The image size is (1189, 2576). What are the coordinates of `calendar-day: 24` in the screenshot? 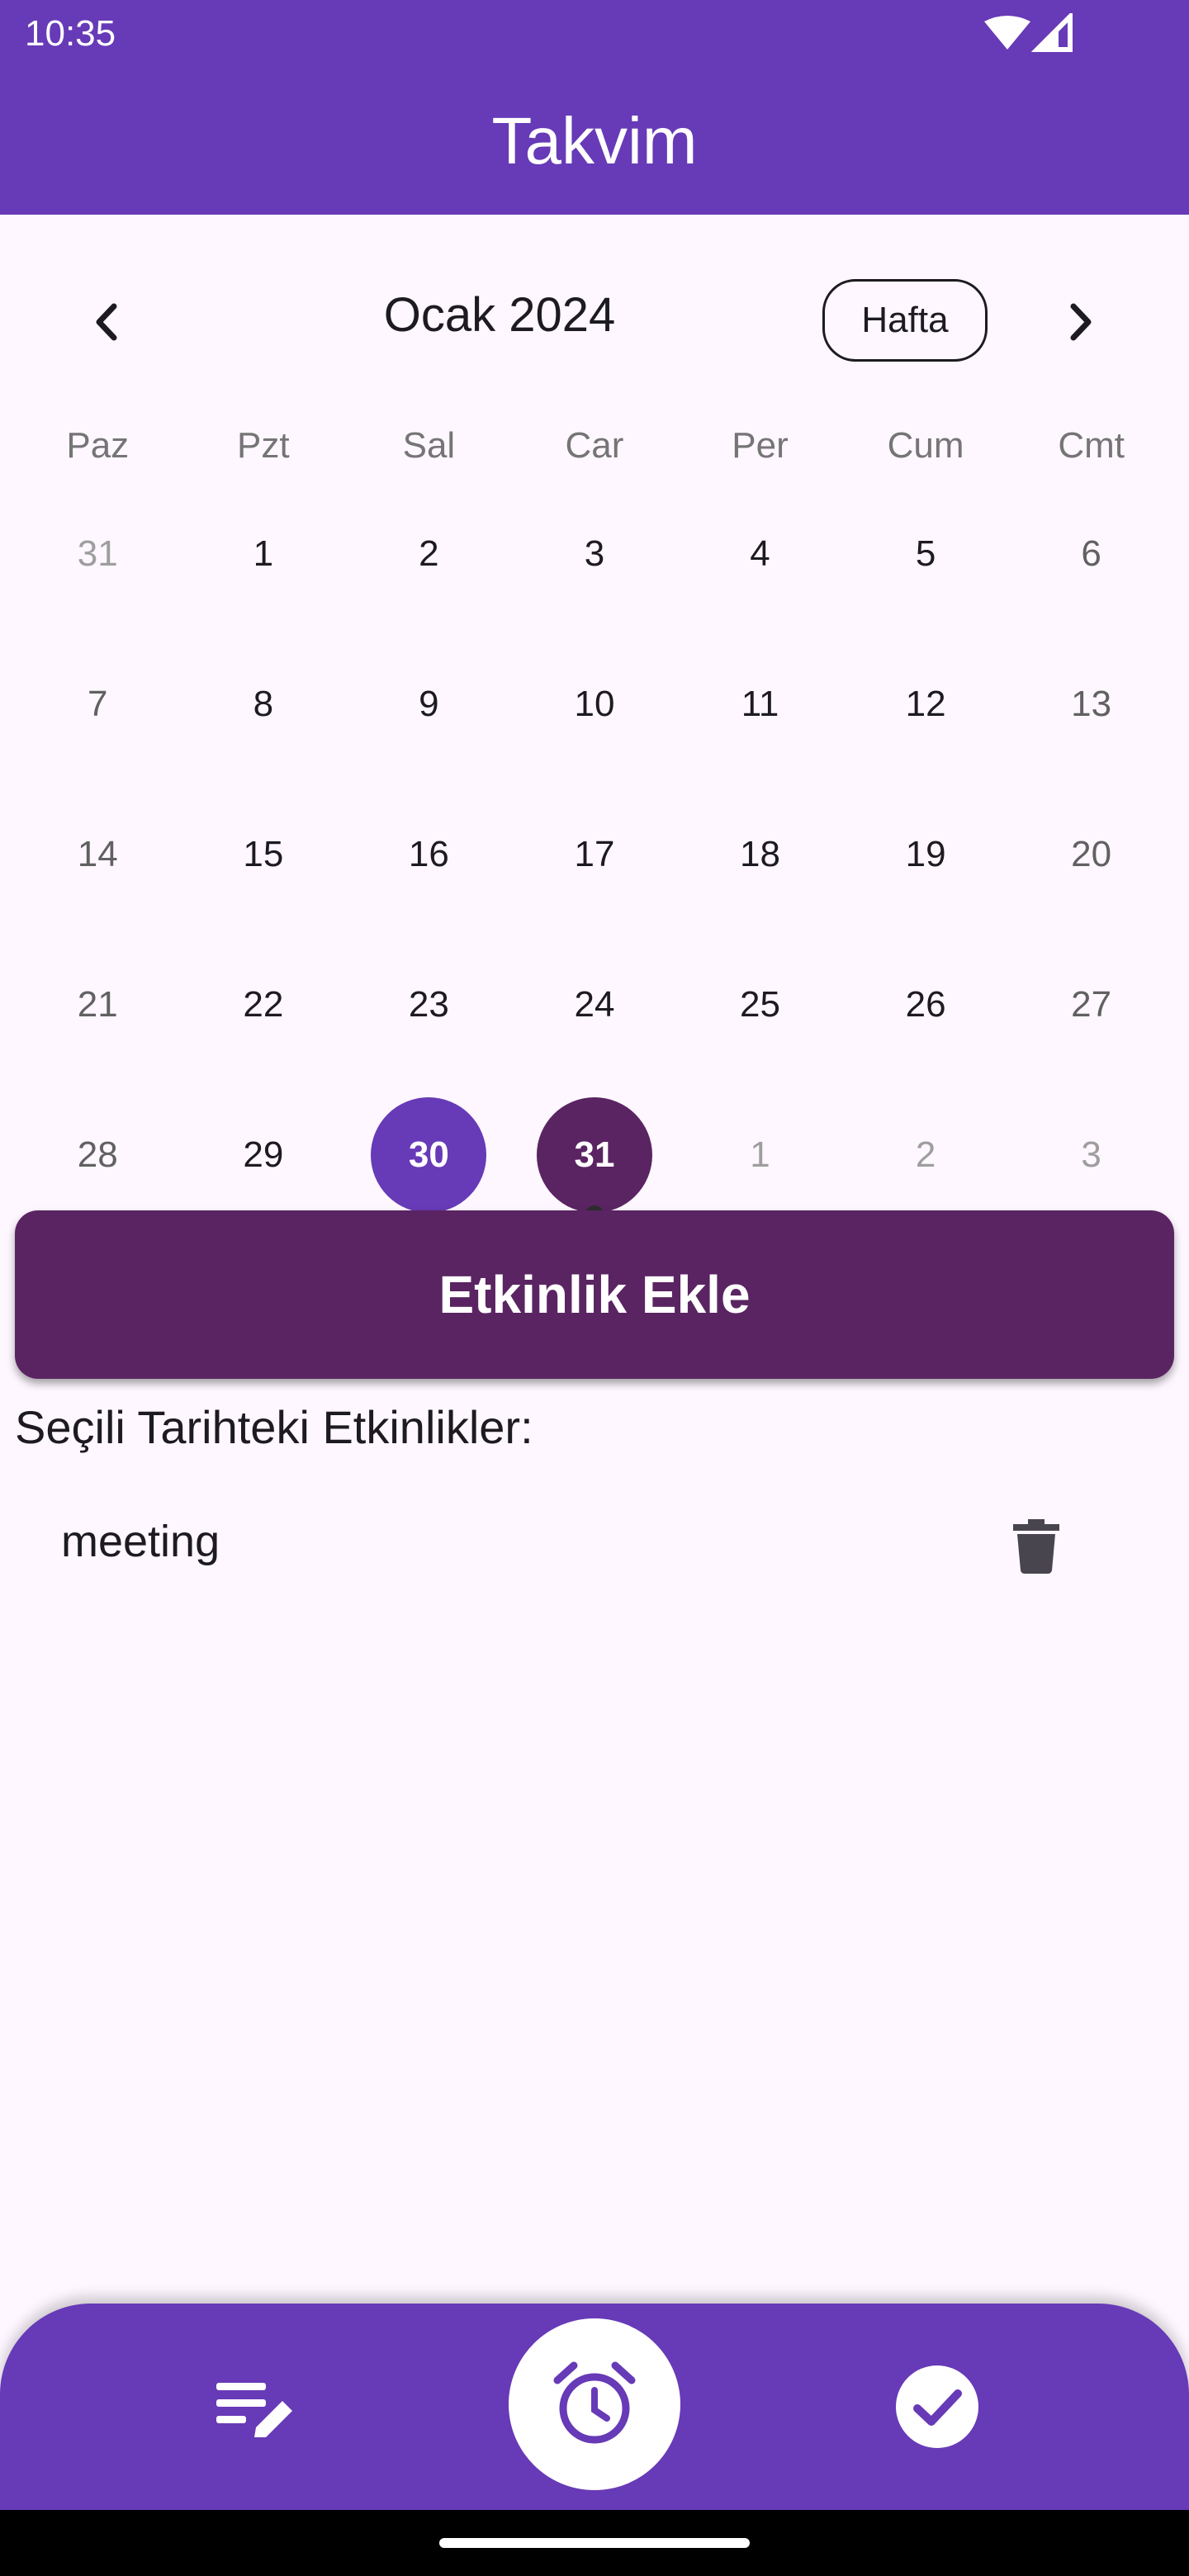 It's located at (595, 1005).